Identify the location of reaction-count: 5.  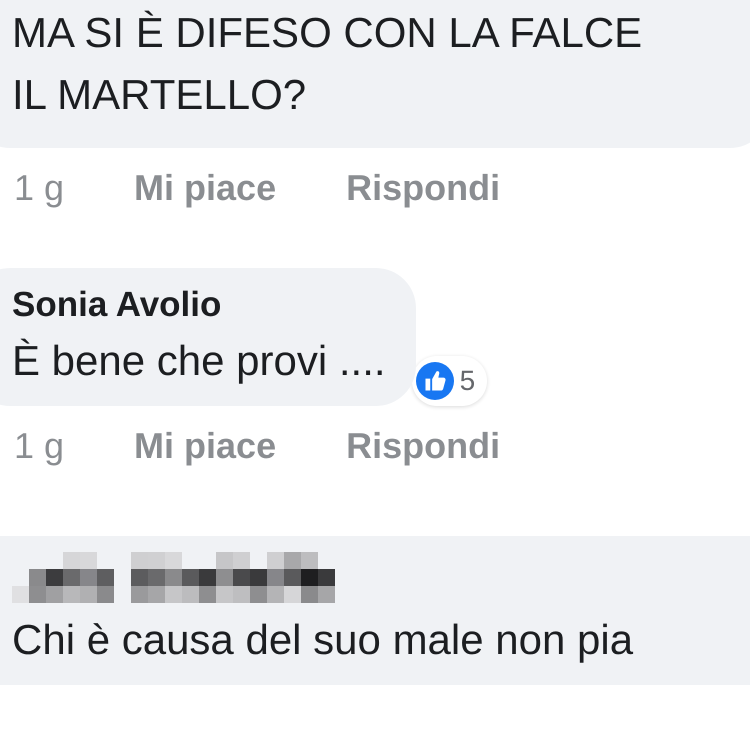
(468, 381).